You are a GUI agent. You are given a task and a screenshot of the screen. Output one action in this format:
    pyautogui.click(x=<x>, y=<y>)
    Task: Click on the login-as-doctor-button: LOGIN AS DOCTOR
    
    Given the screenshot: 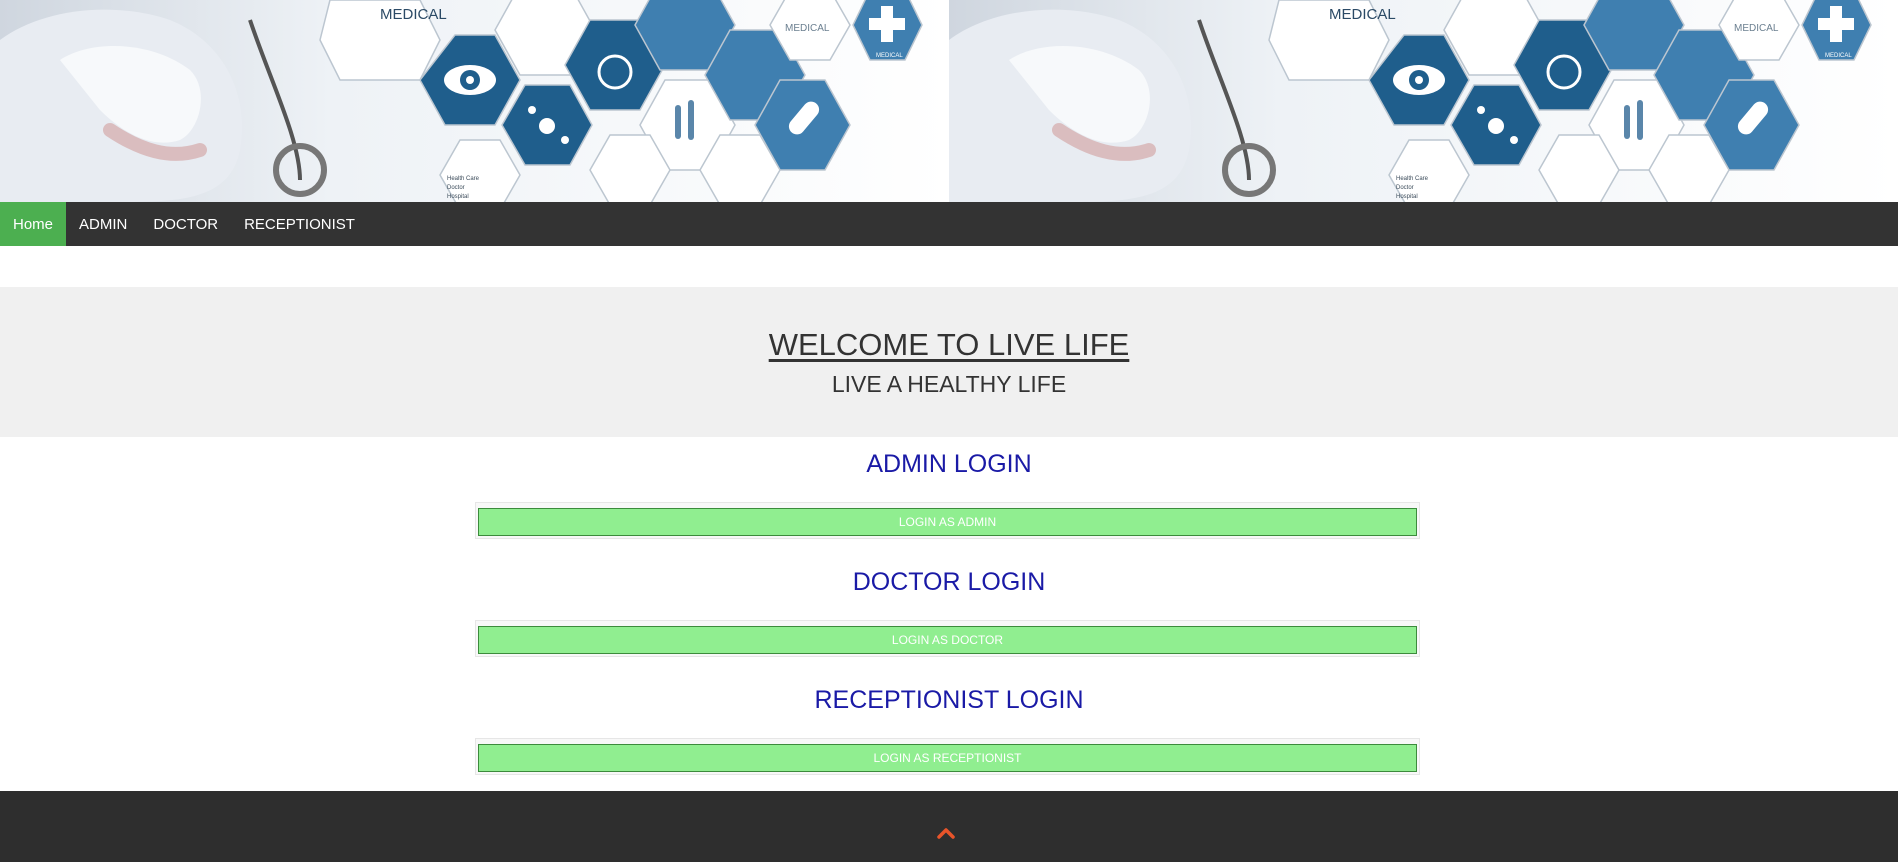 What is the action you would take?
    pyautogui.click(x=947, y=640)
    